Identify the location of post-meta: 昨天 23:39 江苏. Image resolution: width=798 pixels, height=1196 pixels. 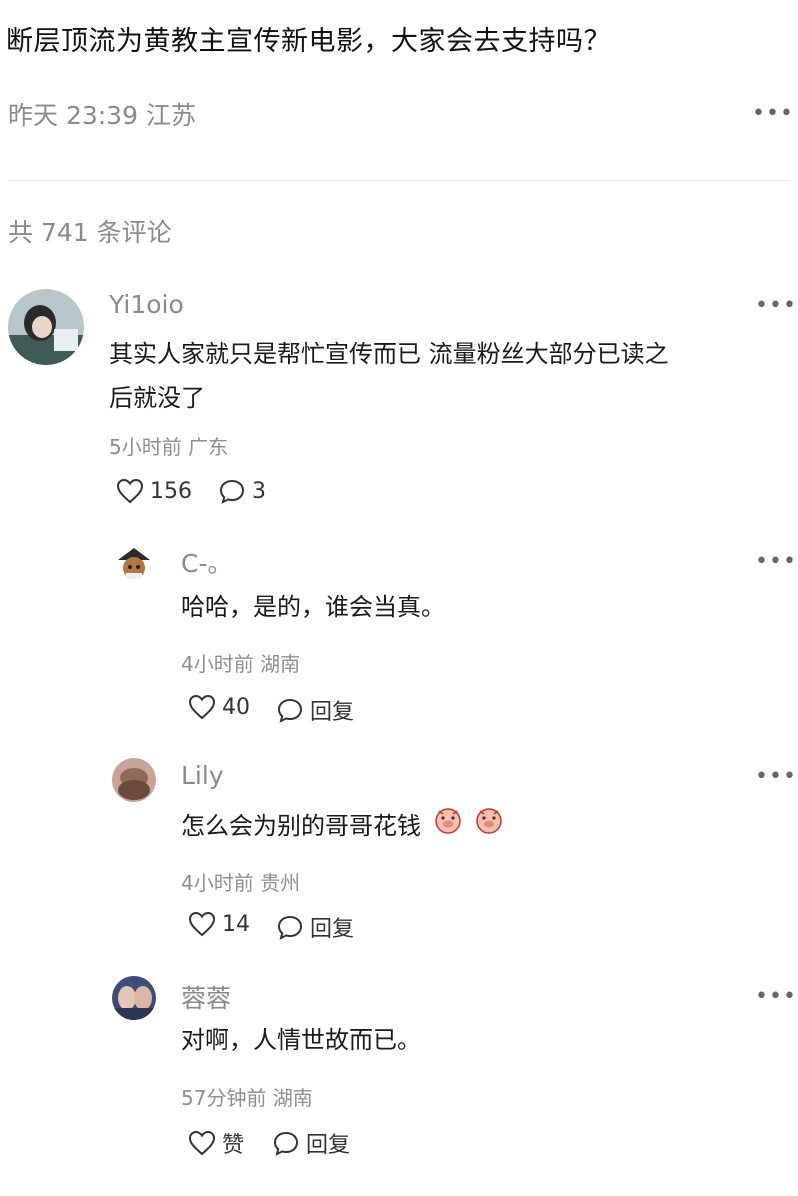
(102, 114).